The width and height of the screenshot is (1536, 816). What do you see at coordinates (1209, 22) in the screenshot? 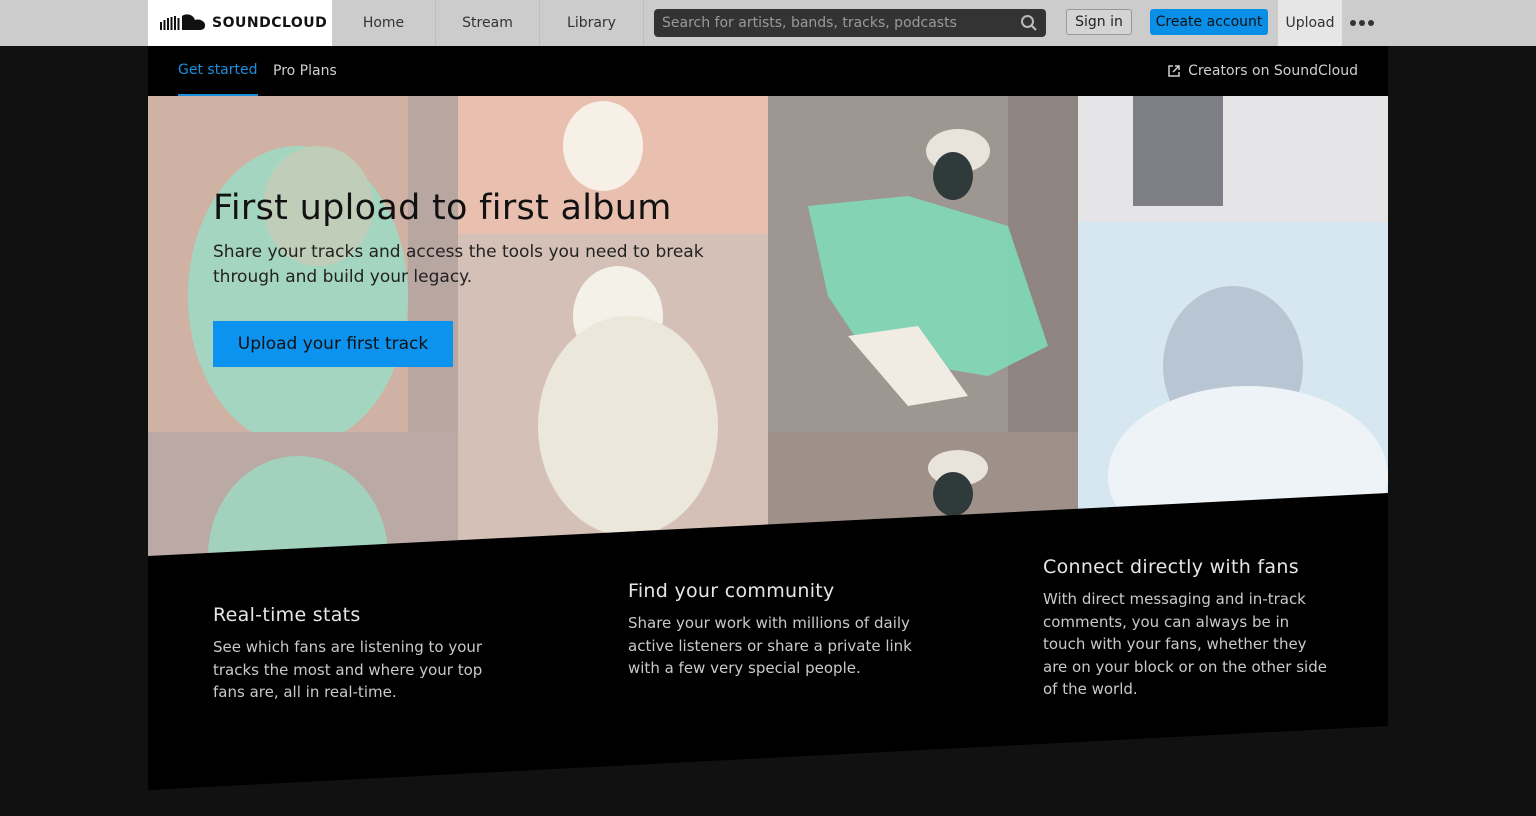
I see `create-account-button: Create account` at bounding box center [1209, 22].